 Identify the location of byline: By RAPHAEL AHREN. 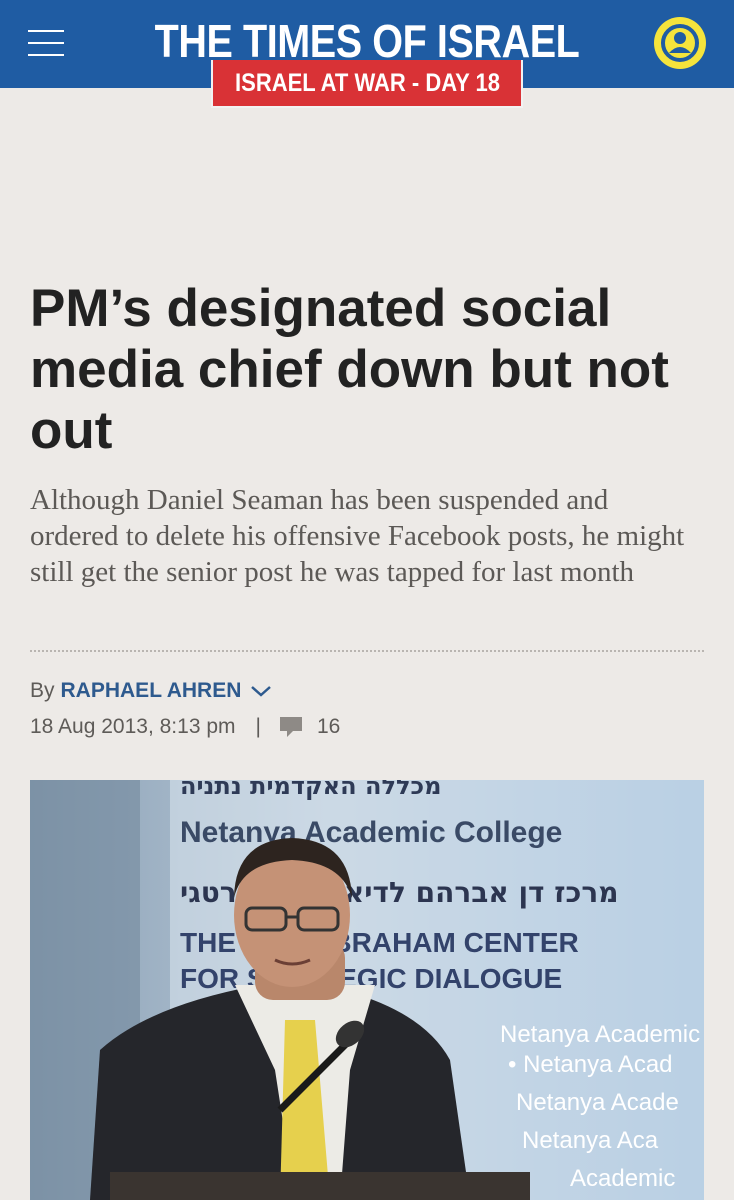
(151, 691).